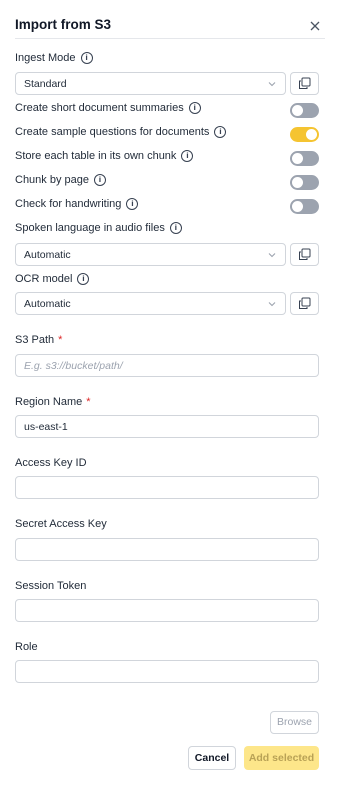 The image size is (339, 786). I want to click on dialog-header: Import from S3, so click(170, 27).